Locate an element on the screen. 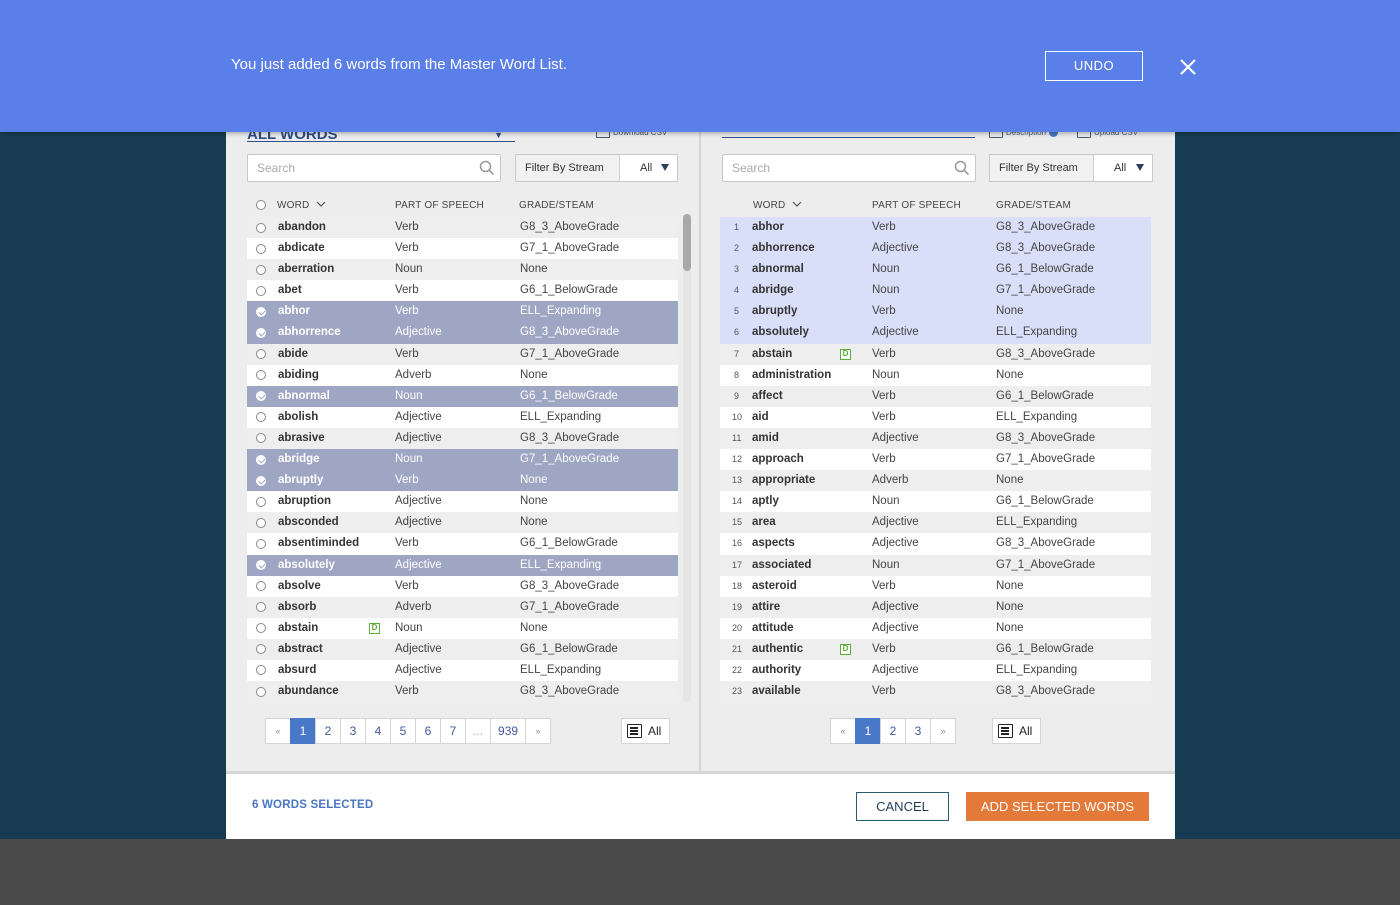 The width and height of the screenshot is (1400, 905). table-row: 22 authority Adjective ELL_Expanding is located at coordinates (935, 670).